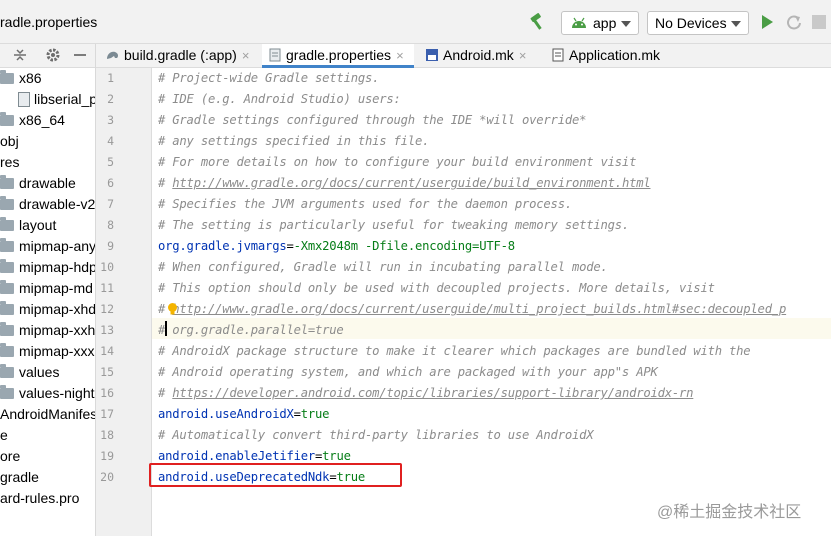 The width and height of the screenshot is (831, 536). What do you see at coordinates (736, 24) in the screenshot?
I see `chevron-down-icon` at bounding box center [736, 24].